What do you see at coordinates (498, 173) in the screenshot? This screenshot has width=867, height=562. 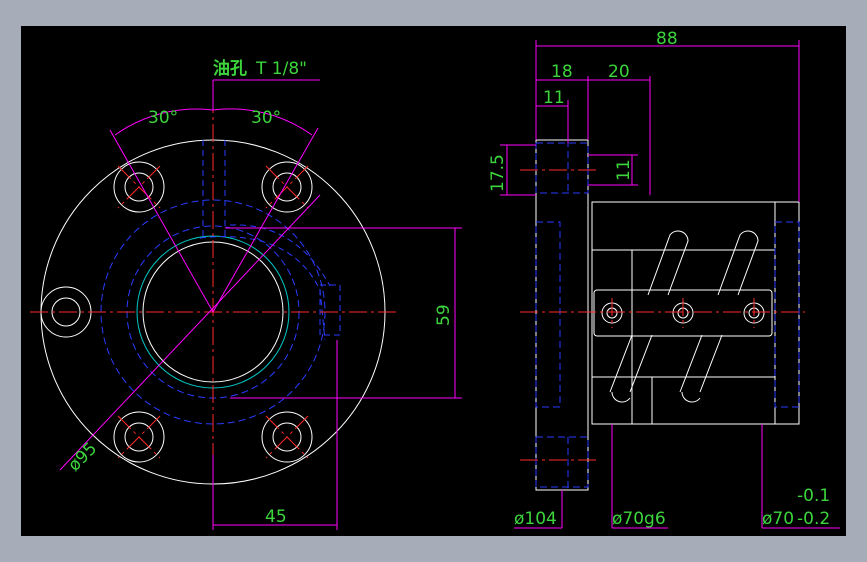 I see `dim17-5-label: 17.5` at bounding box center [498, 173].